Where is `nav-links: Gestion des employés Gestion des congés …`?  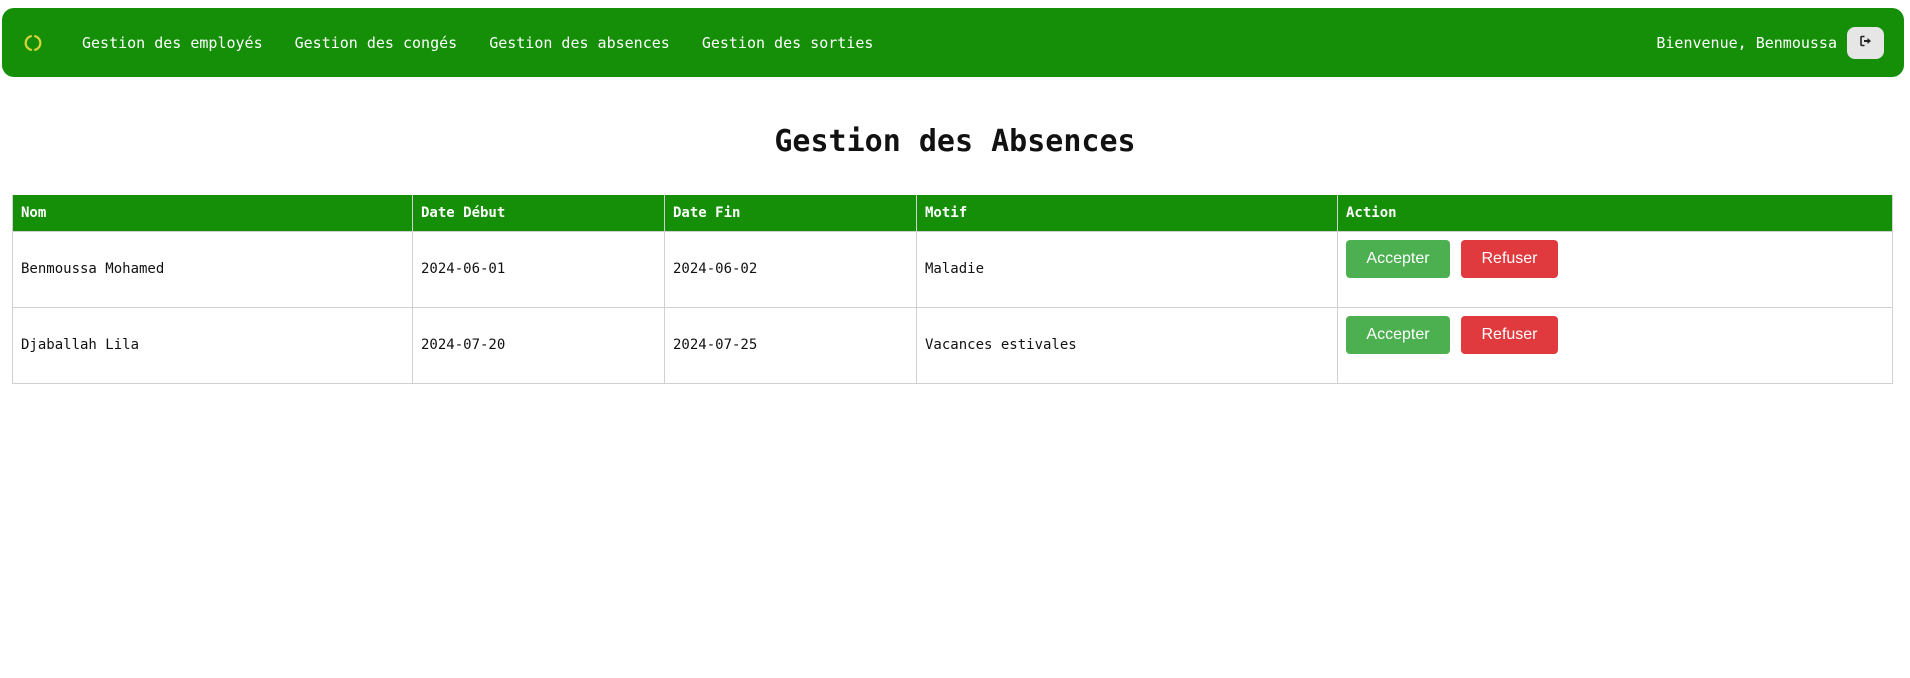 nav-links: Gestion des employés Gestion des congés … is located at coordinates (493, 43).